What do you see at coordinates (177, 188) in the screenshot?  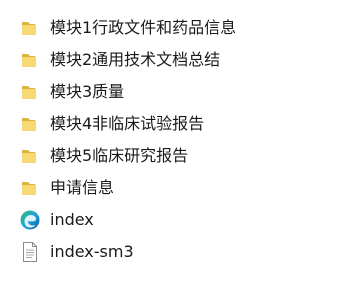 I see `folder-item: 申请信息` at bounding box center [177, 188].